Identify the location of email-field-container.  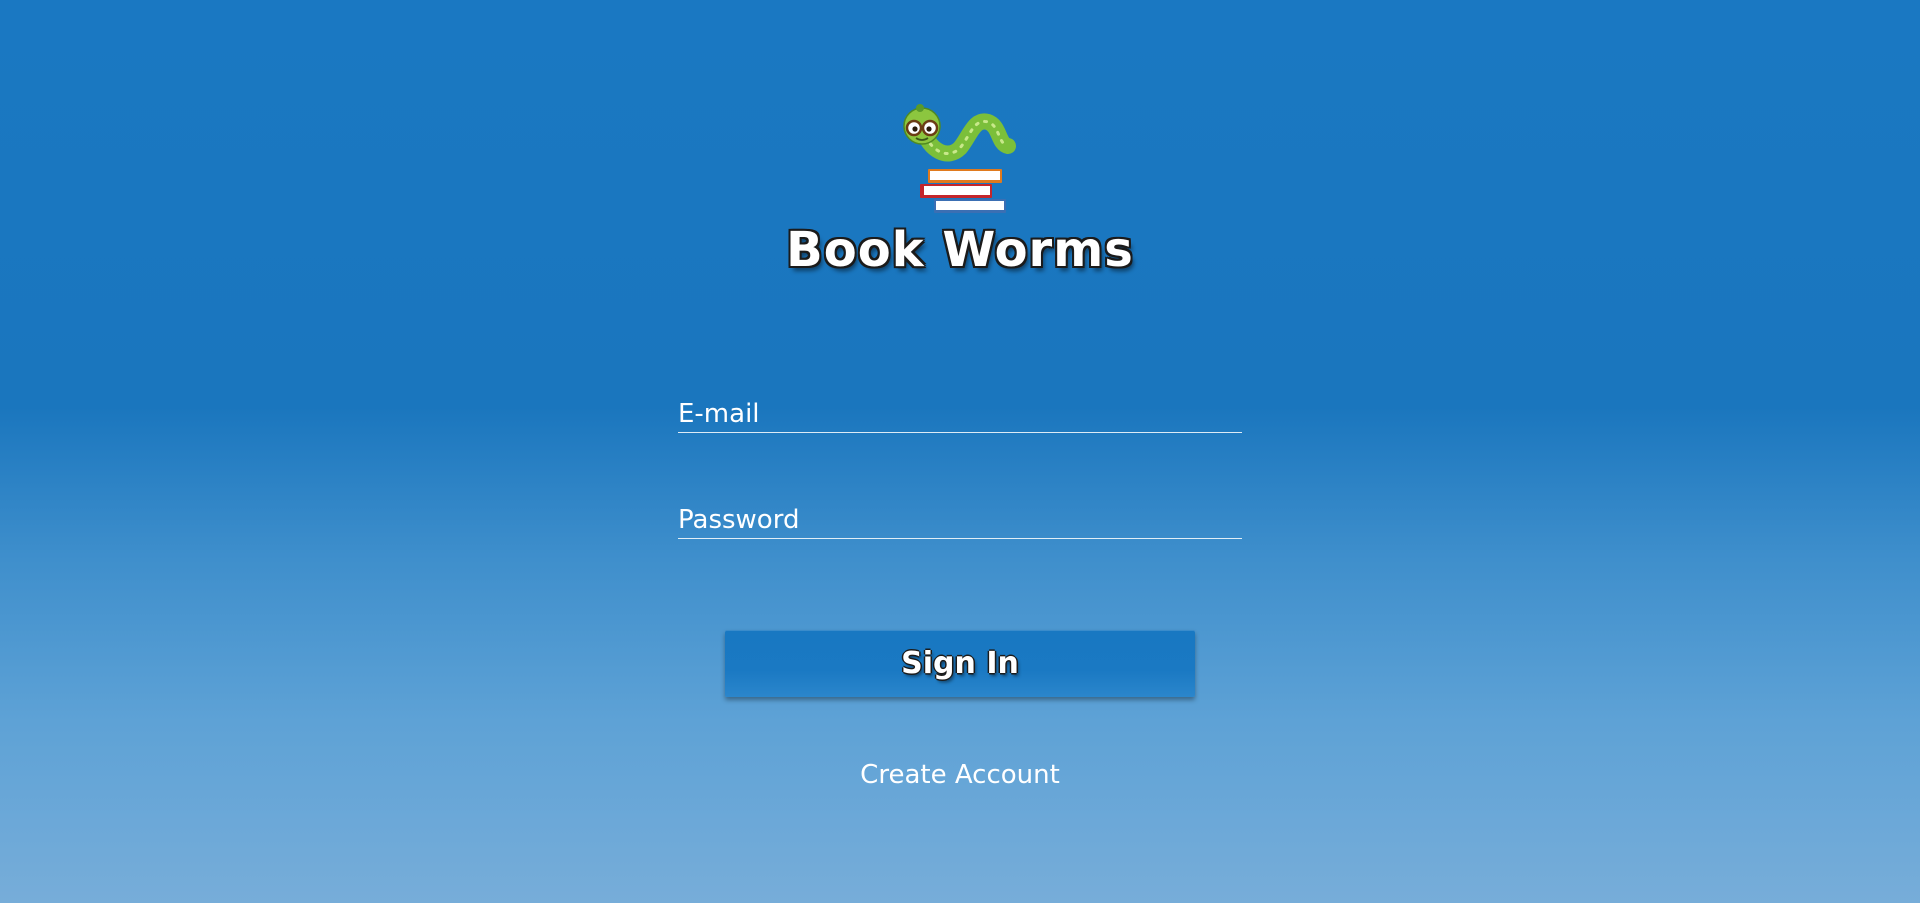
(960, 414).